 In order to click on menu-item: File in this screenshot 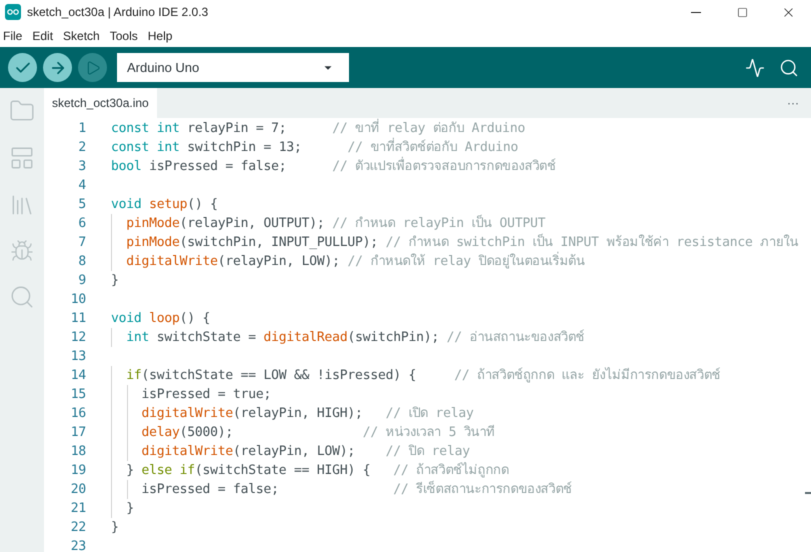, I will do `click(13, 35)`.